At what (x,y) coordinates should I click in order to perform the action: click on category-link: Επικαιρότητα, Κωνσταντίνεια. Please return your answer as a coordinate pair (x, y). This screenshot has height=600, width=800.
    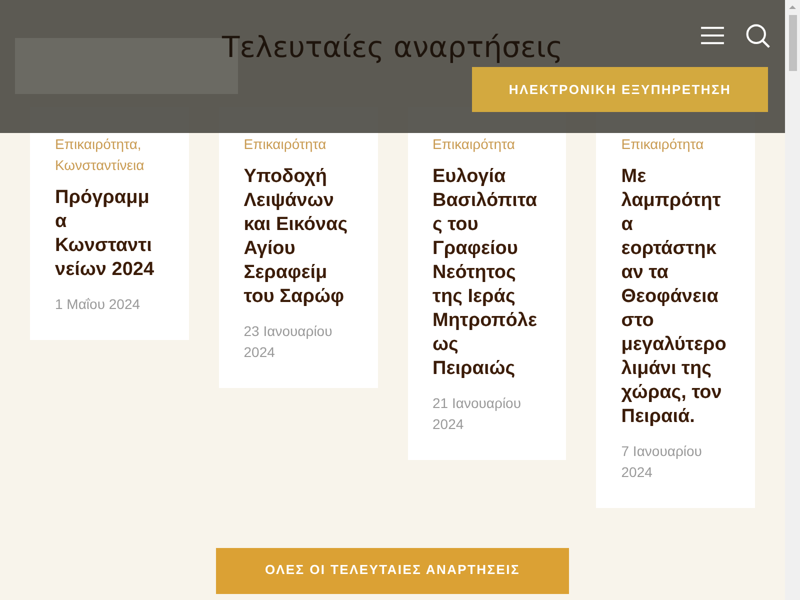
    Looking at the image, I should click on (108, 155).